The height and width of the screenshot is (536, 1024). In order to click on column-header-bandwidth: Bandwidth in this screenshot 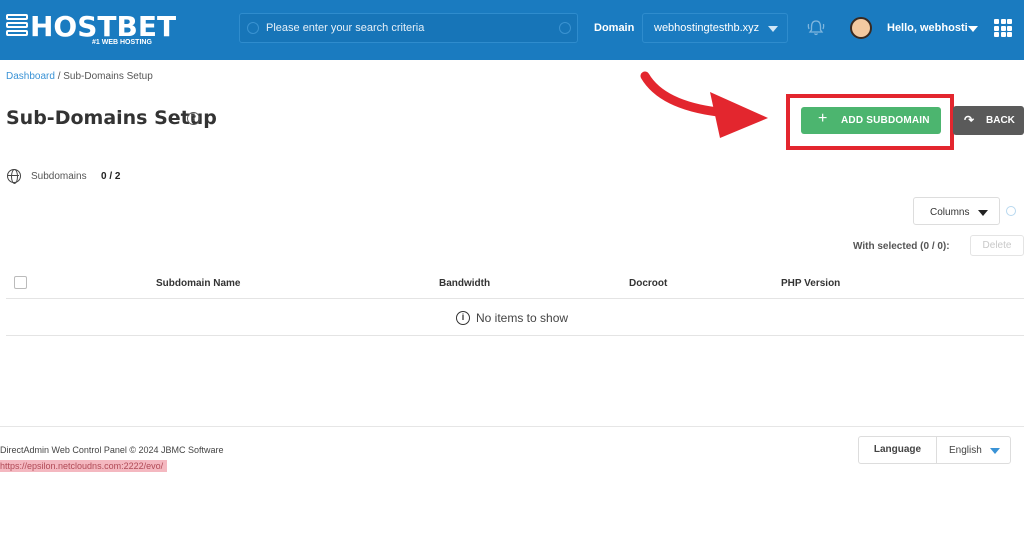, I will do `click(464, 283)`.